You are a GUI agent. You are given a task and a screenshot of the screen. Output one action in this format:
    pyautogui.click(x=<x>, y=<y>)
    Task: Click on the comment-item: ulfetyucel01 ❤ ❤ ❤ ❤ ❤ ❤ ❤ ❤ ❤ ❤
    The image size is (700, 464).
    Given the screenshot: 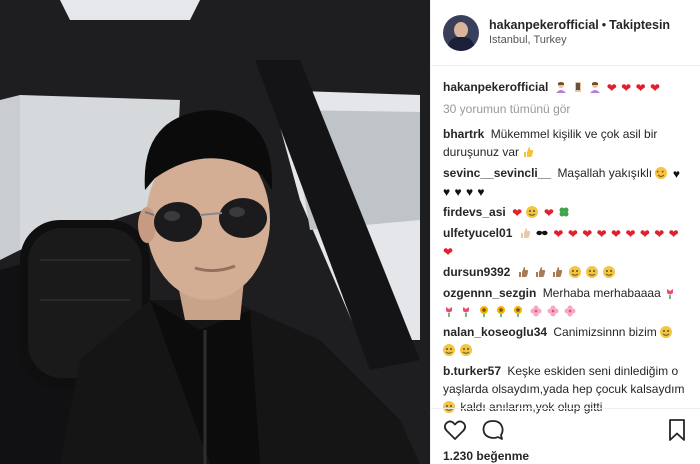 What is the action you would take?
    pyautogui.click(x=566, y=242)
    